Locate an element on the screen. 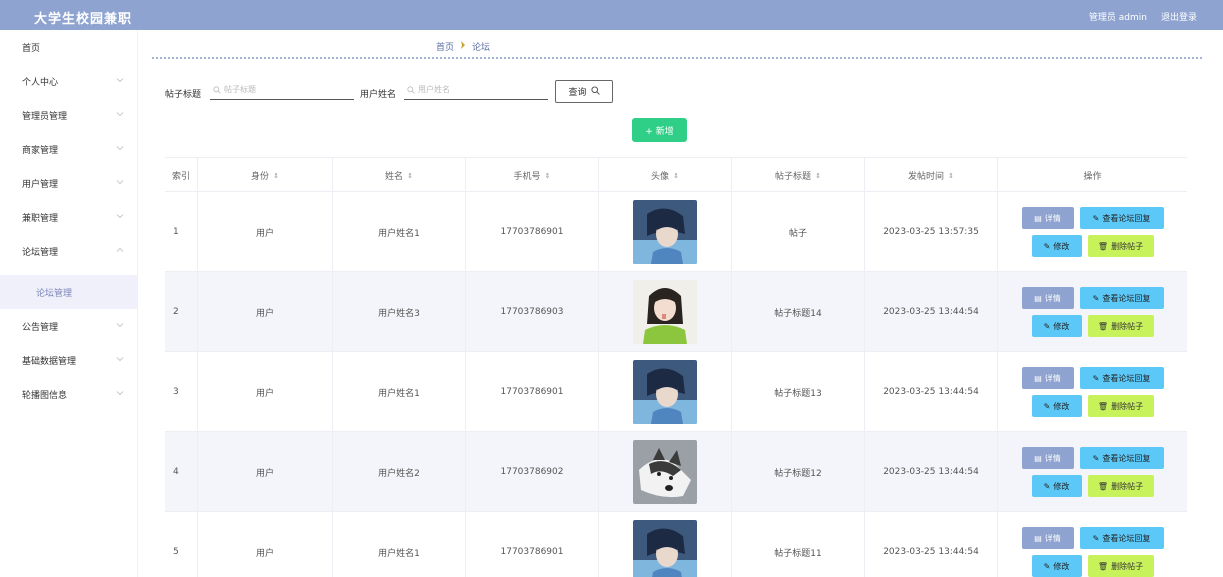  sidebar-item-basic-data: 基础数据管理 is located at coordinates (69, 360).